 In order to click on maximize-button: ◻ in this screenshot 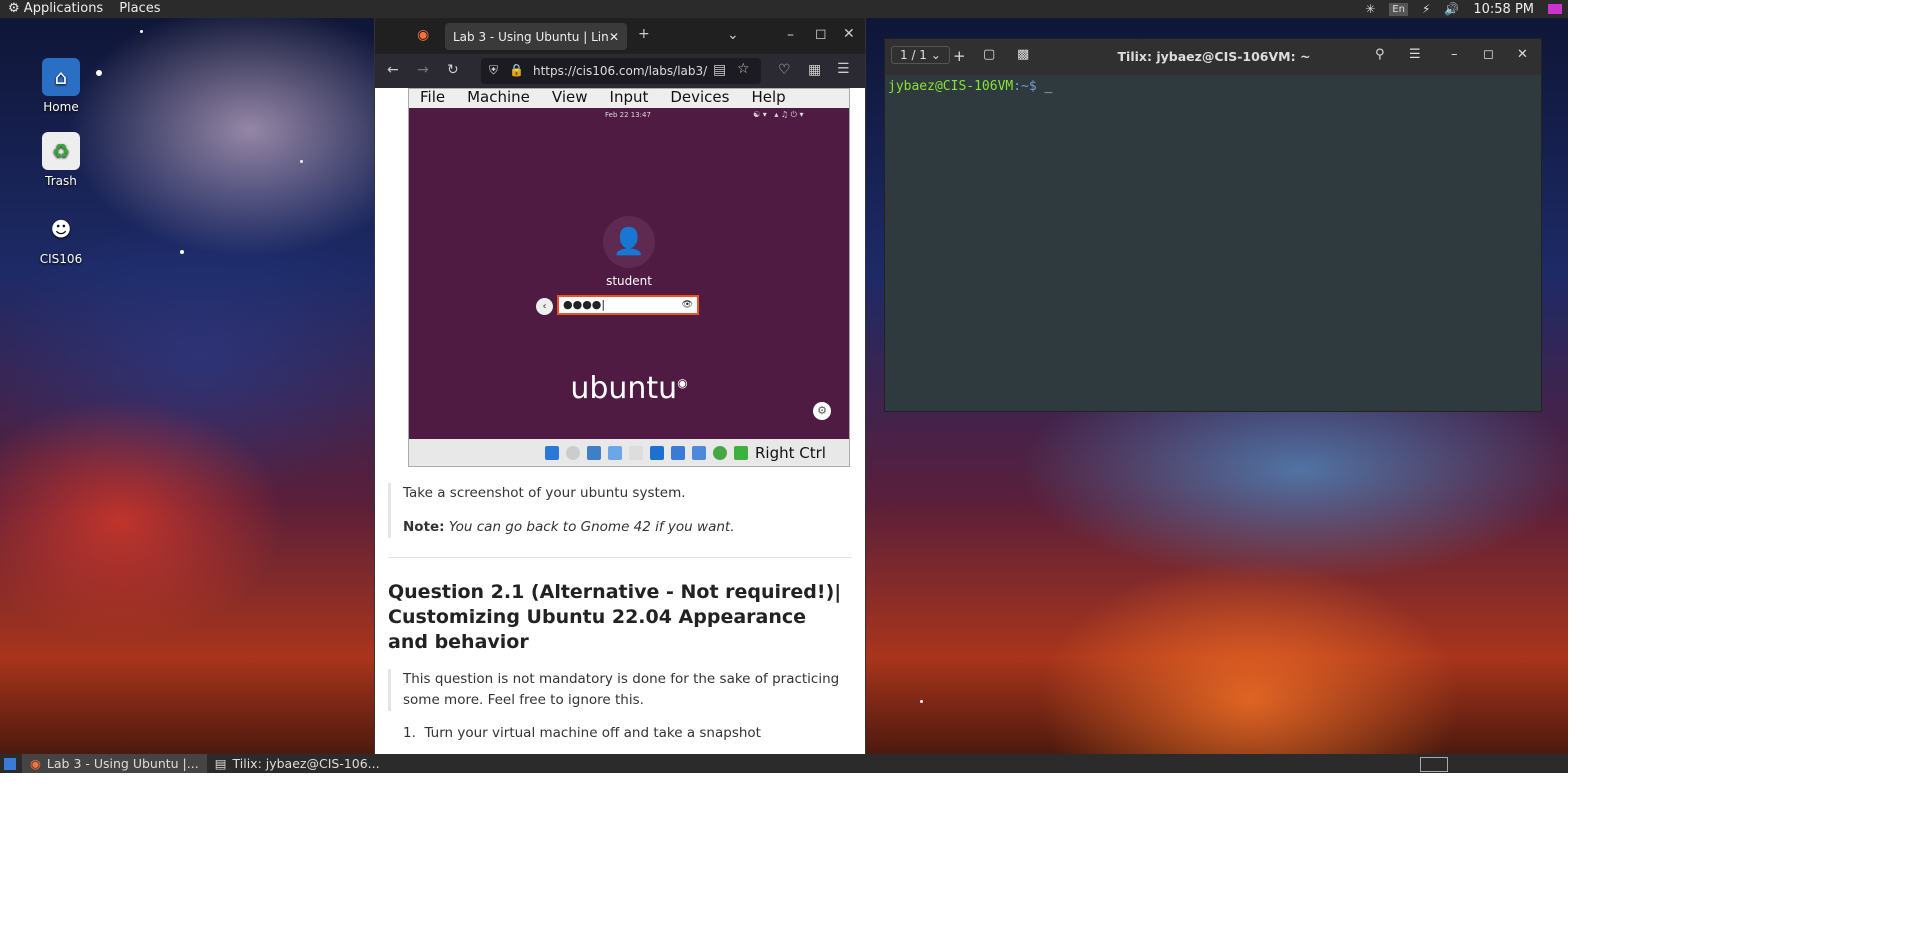, I will do `click(821, 34)`.